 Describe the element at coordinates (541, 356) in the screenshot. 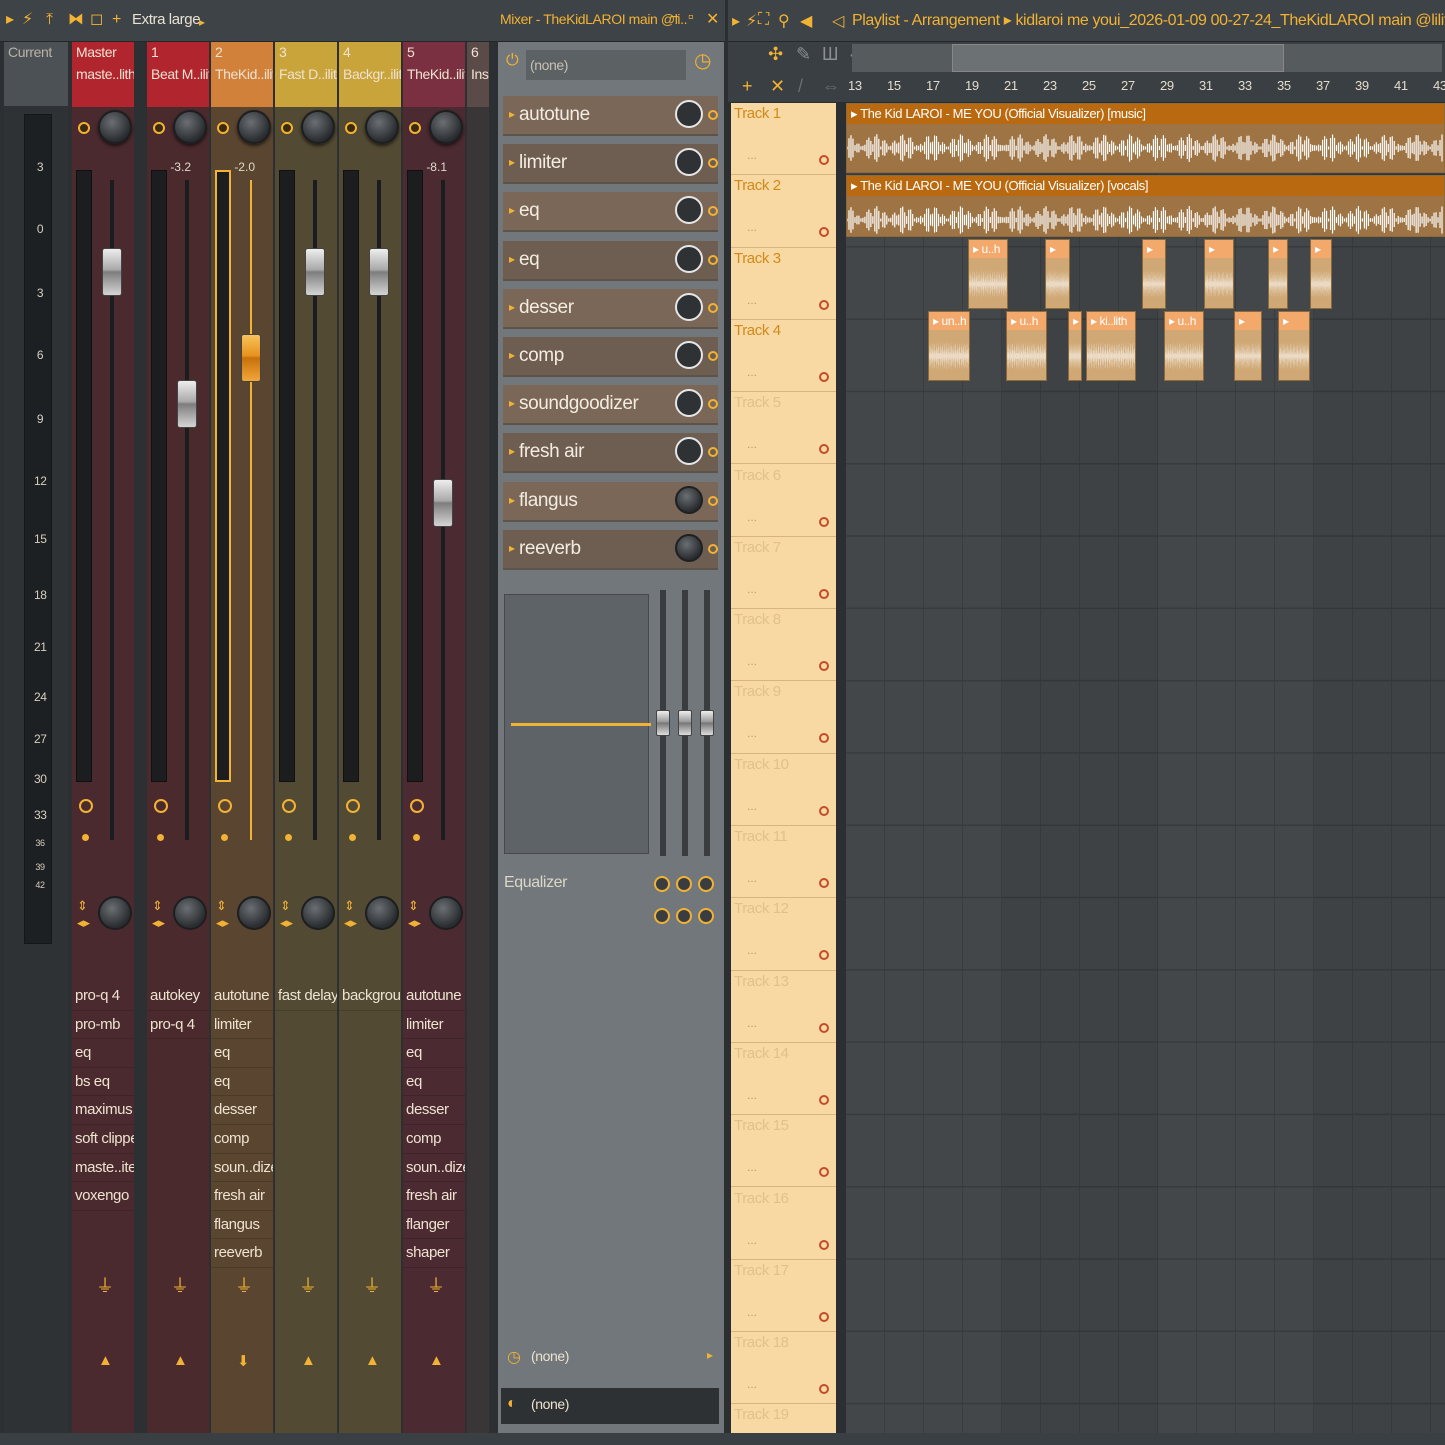

I see `fx-slot-name: comp` at that location.